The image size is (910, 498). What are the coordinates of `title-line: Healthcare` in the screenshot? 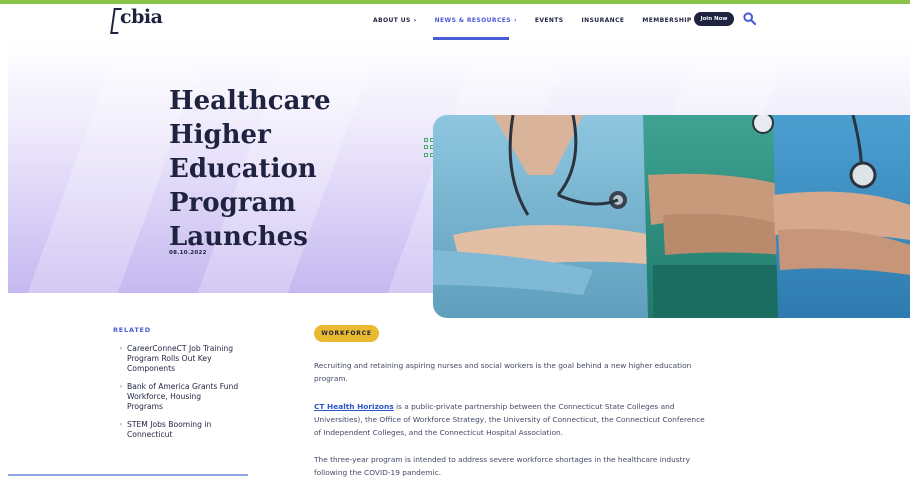 It's located at (250, 101).